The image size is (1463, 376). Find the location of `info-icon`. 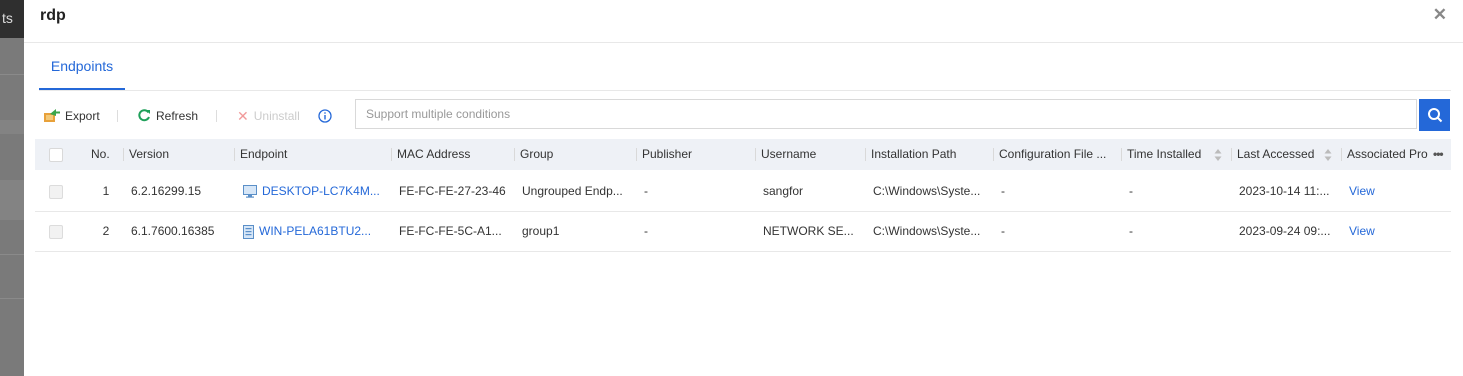

info-icon is located at coordinates (325, 116).